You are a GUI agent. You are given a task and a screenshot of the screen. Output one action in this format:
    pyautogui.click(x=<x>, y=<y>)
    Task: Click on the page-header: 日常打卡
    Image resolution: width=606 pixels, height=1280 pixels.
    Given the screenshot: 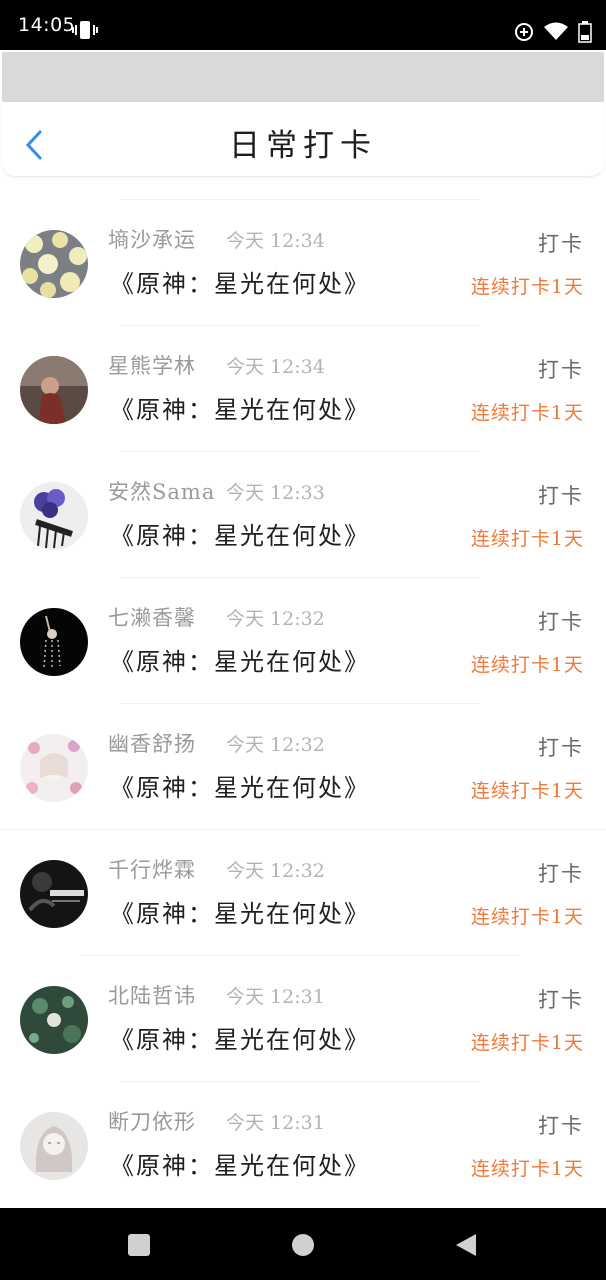 What is the action you would take?
    pyautogui.click(x=303, y=139)
    